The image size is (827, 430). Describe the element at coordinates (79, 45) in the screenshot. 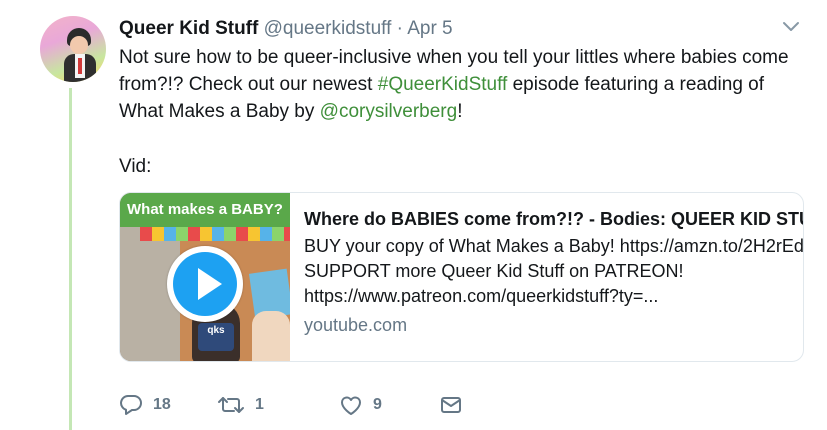

I see `avatar-face` at that location.